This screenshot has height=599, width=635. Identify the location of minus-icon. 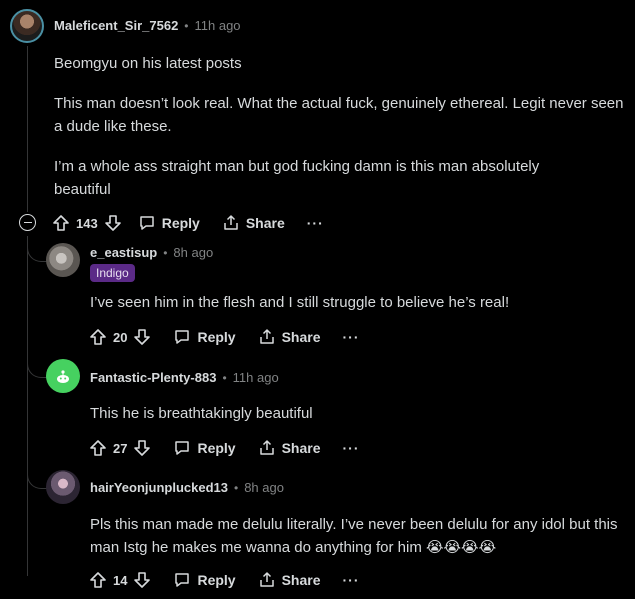
(27, 222).